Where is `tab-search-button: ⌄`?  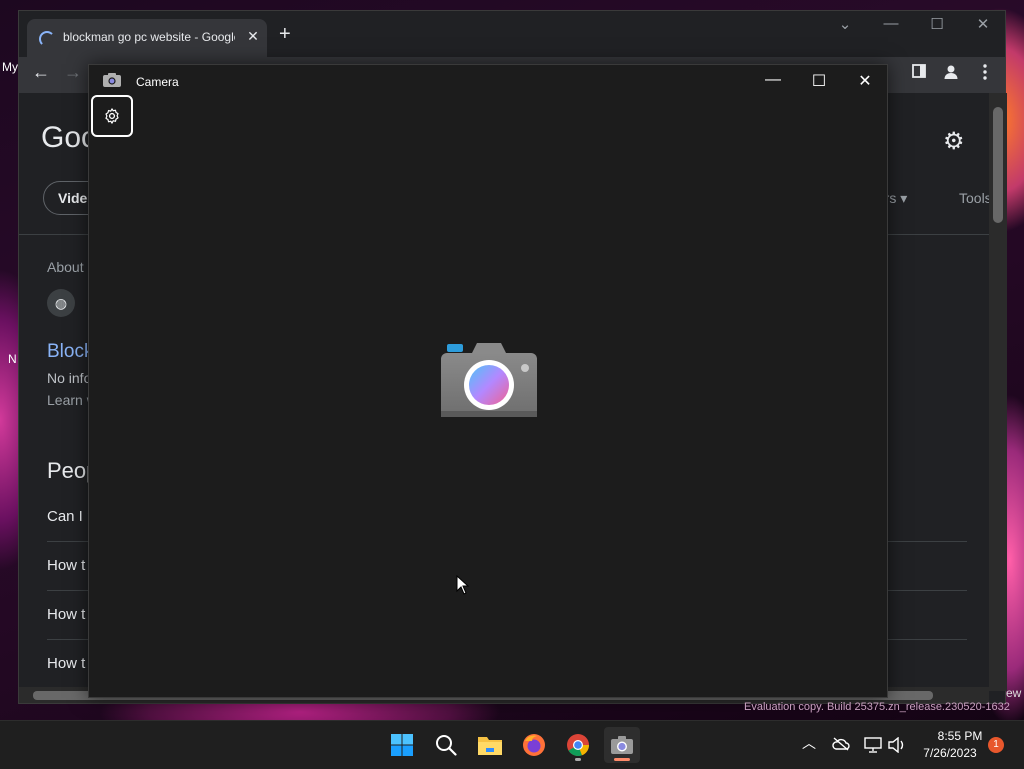 tab-search-button: ⌄ is located at coordinates (845, 24).